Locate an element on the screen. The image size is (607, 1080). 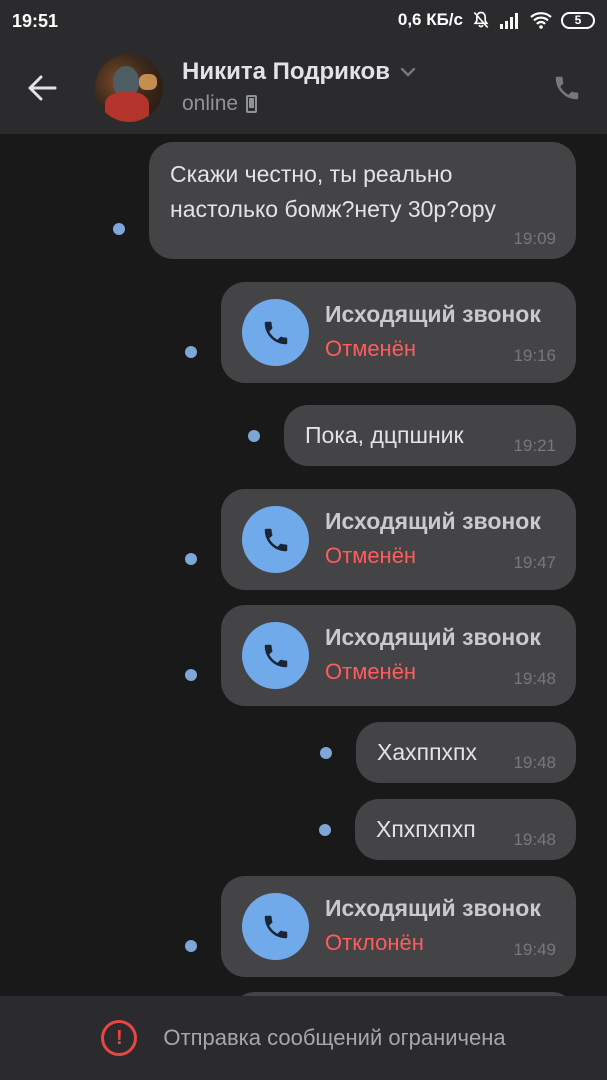
message-time: 19:21 is located at coordinates (534, 445).